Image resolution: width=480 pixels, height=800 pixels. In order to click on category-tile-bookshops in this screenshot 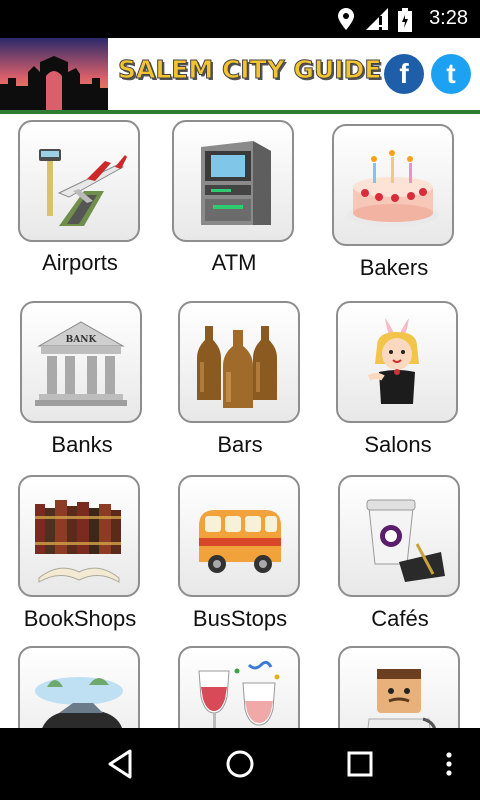, I will do `click(79, 536)`.